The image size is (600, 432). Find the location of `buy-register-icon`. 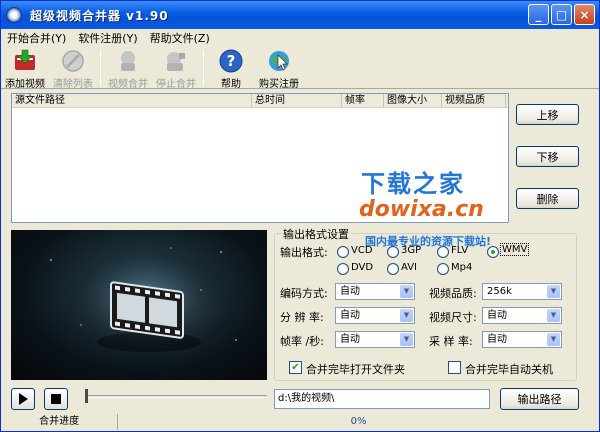

buy-register-icon is located at coordinates (279, 61).